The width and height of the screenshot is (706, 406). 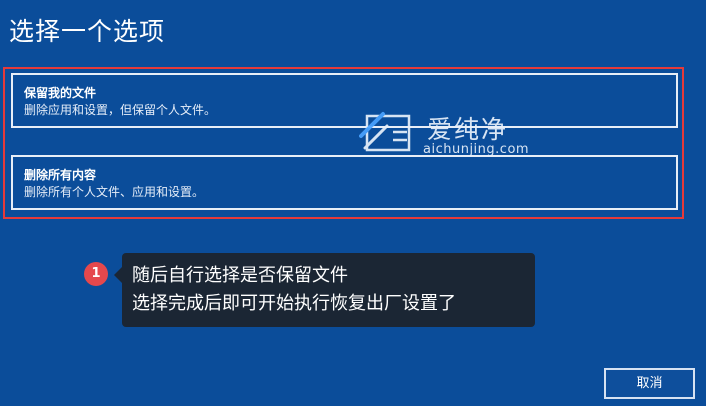 I want to click on option-title: 删除所有内容, so click(x=60, y=175).